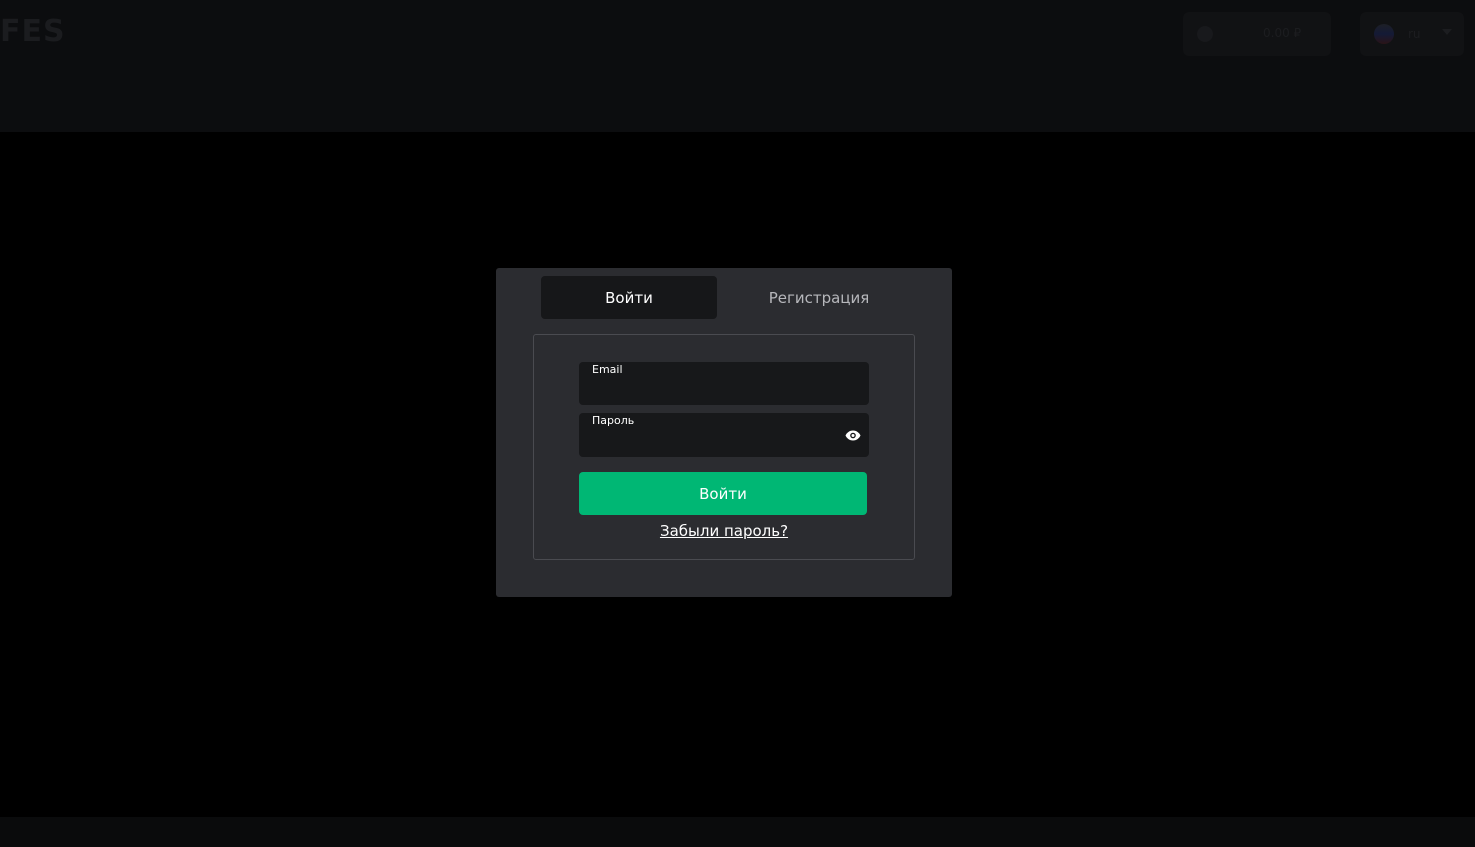  Describe the element at coordinates (33, 31) in the screenshot. I see `site-logo: FES` at that location.